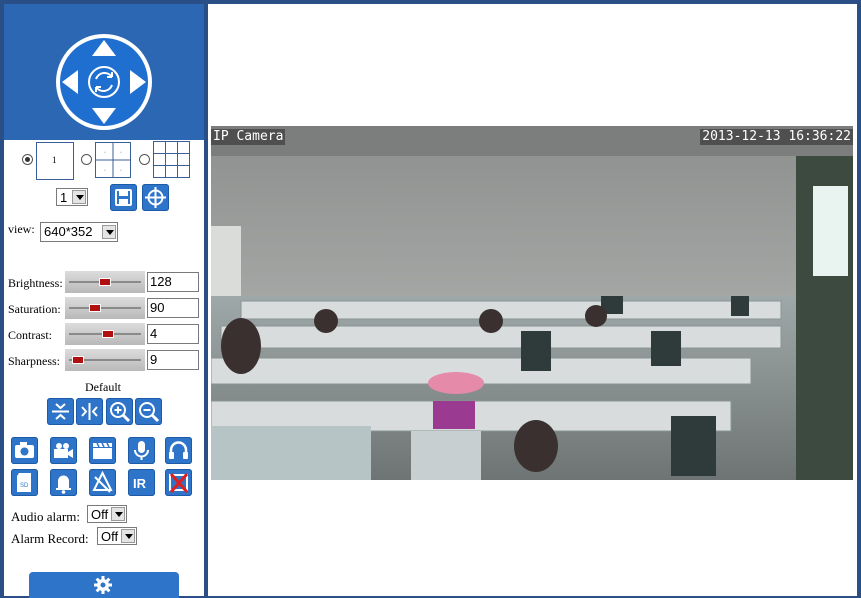 This screenshot has height=598, width=861. Describe the element at coordinates (24, 486) in the screenshot. I see `svg-text: SD` at that location.